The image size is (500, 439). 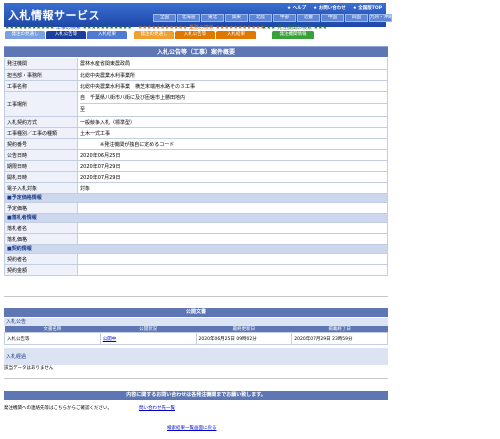 I want to click on table-row: 工事場所 自 千葉県八街市八街に及び匝瑳市上勝田地内 至, so click(x=196, y=104).